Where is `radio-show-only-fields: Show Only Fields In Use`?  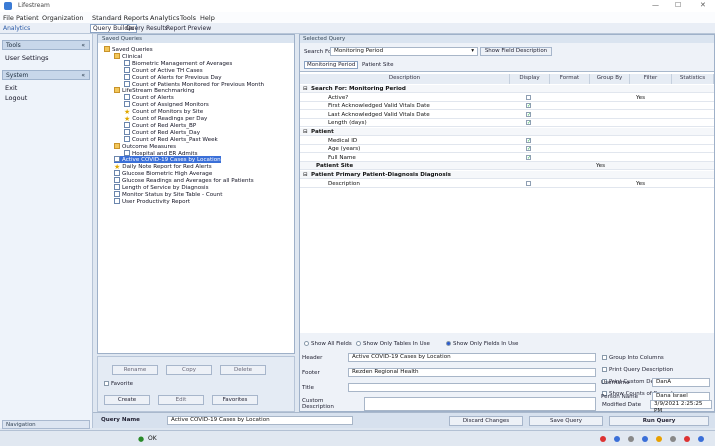 radio-show-only-fields: Show Only Fields In Use is located at coordinates (482, 344).